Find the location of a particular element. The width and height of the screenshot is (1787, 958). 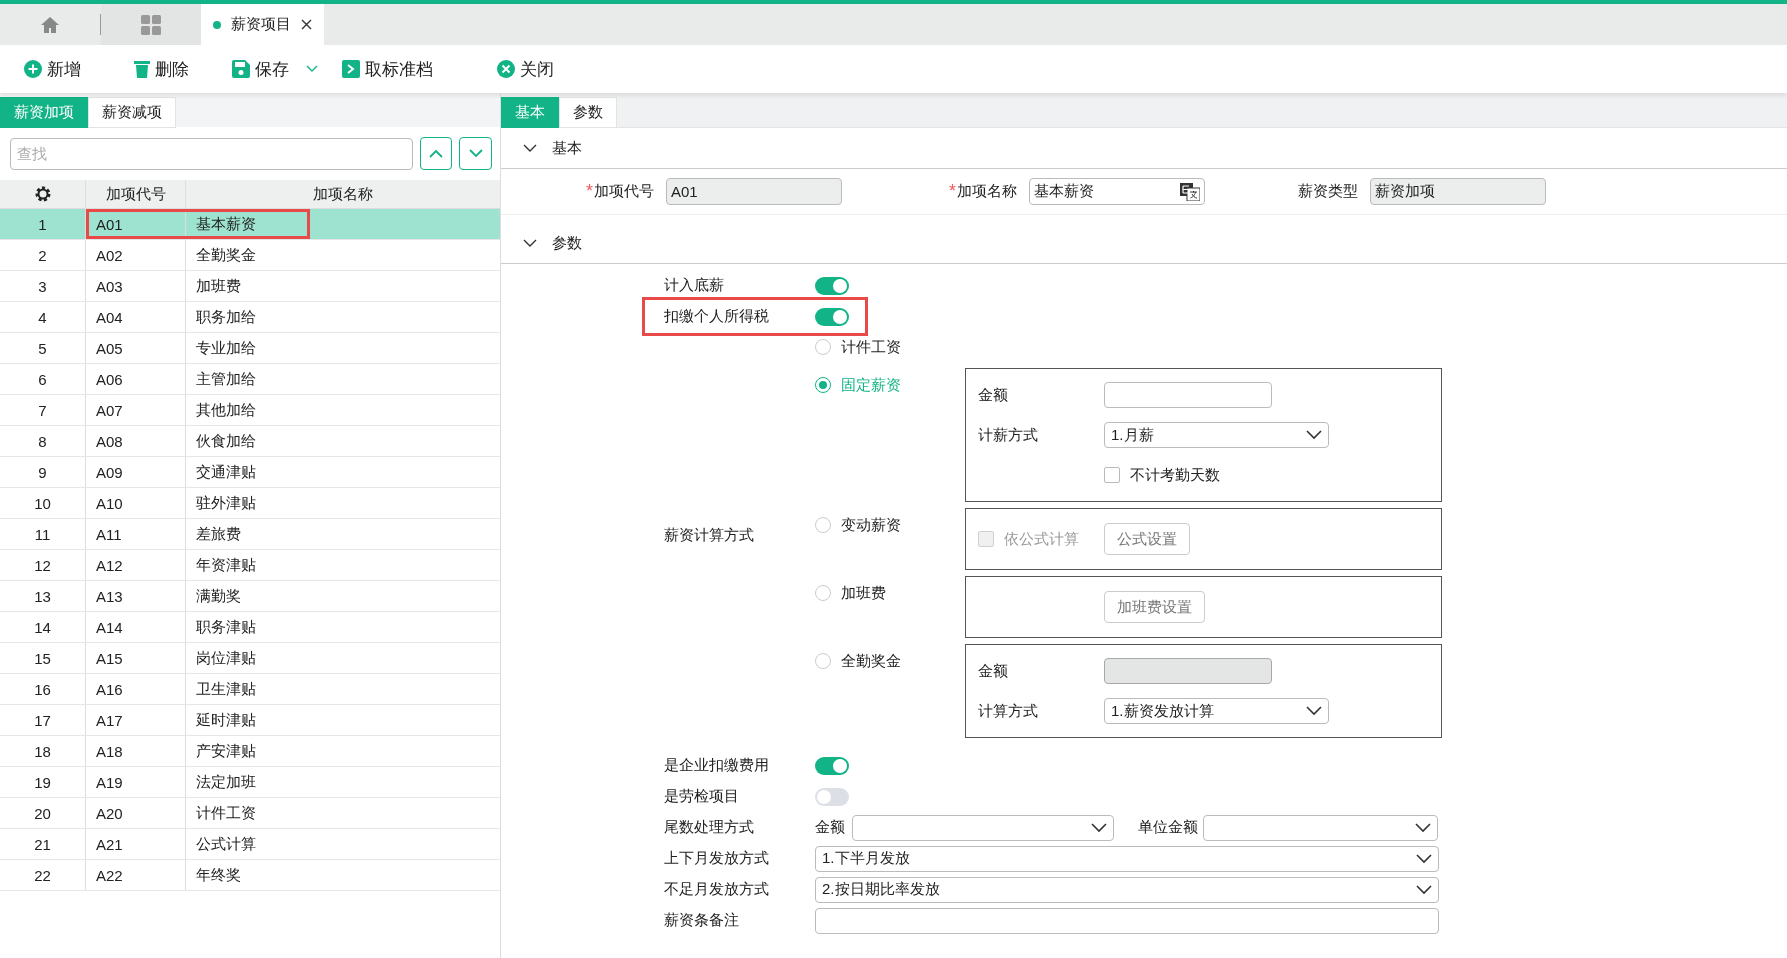

apps-tab is located at coordinates (151, 24).